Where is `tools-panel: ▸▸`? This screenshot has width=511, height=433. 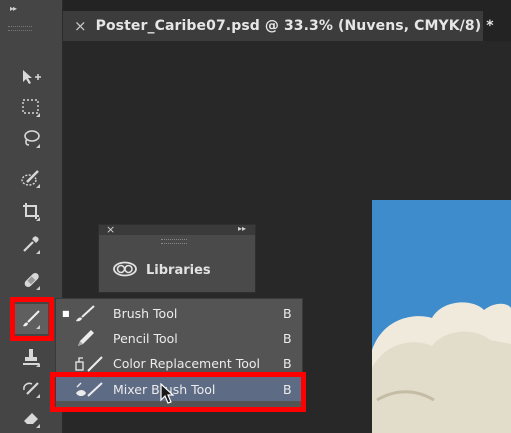 tools-panel: ▸▸ is located at coordinates (31, 216).